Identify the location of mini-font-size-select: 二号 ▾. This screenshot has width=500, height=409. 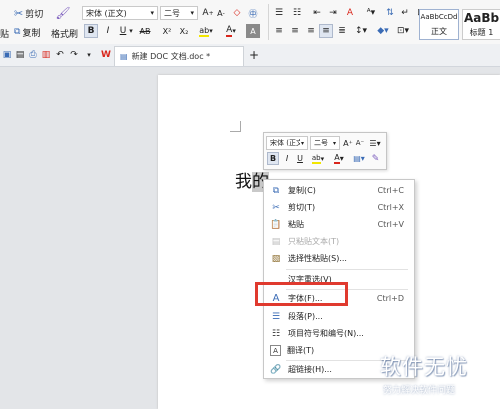
(325, 143).